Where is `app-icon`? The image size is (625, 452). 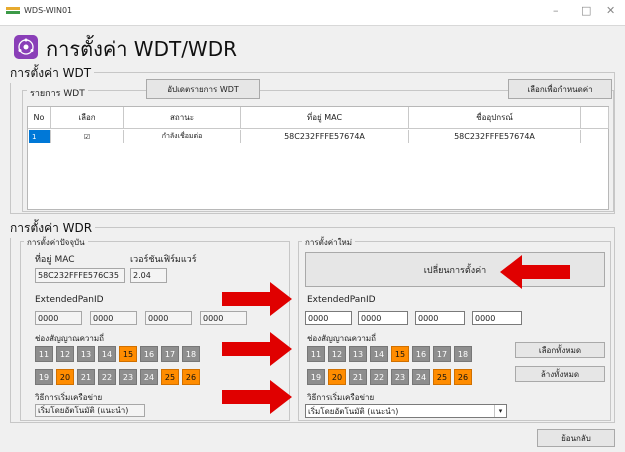
app-icon is located at coordinates (13, 10).